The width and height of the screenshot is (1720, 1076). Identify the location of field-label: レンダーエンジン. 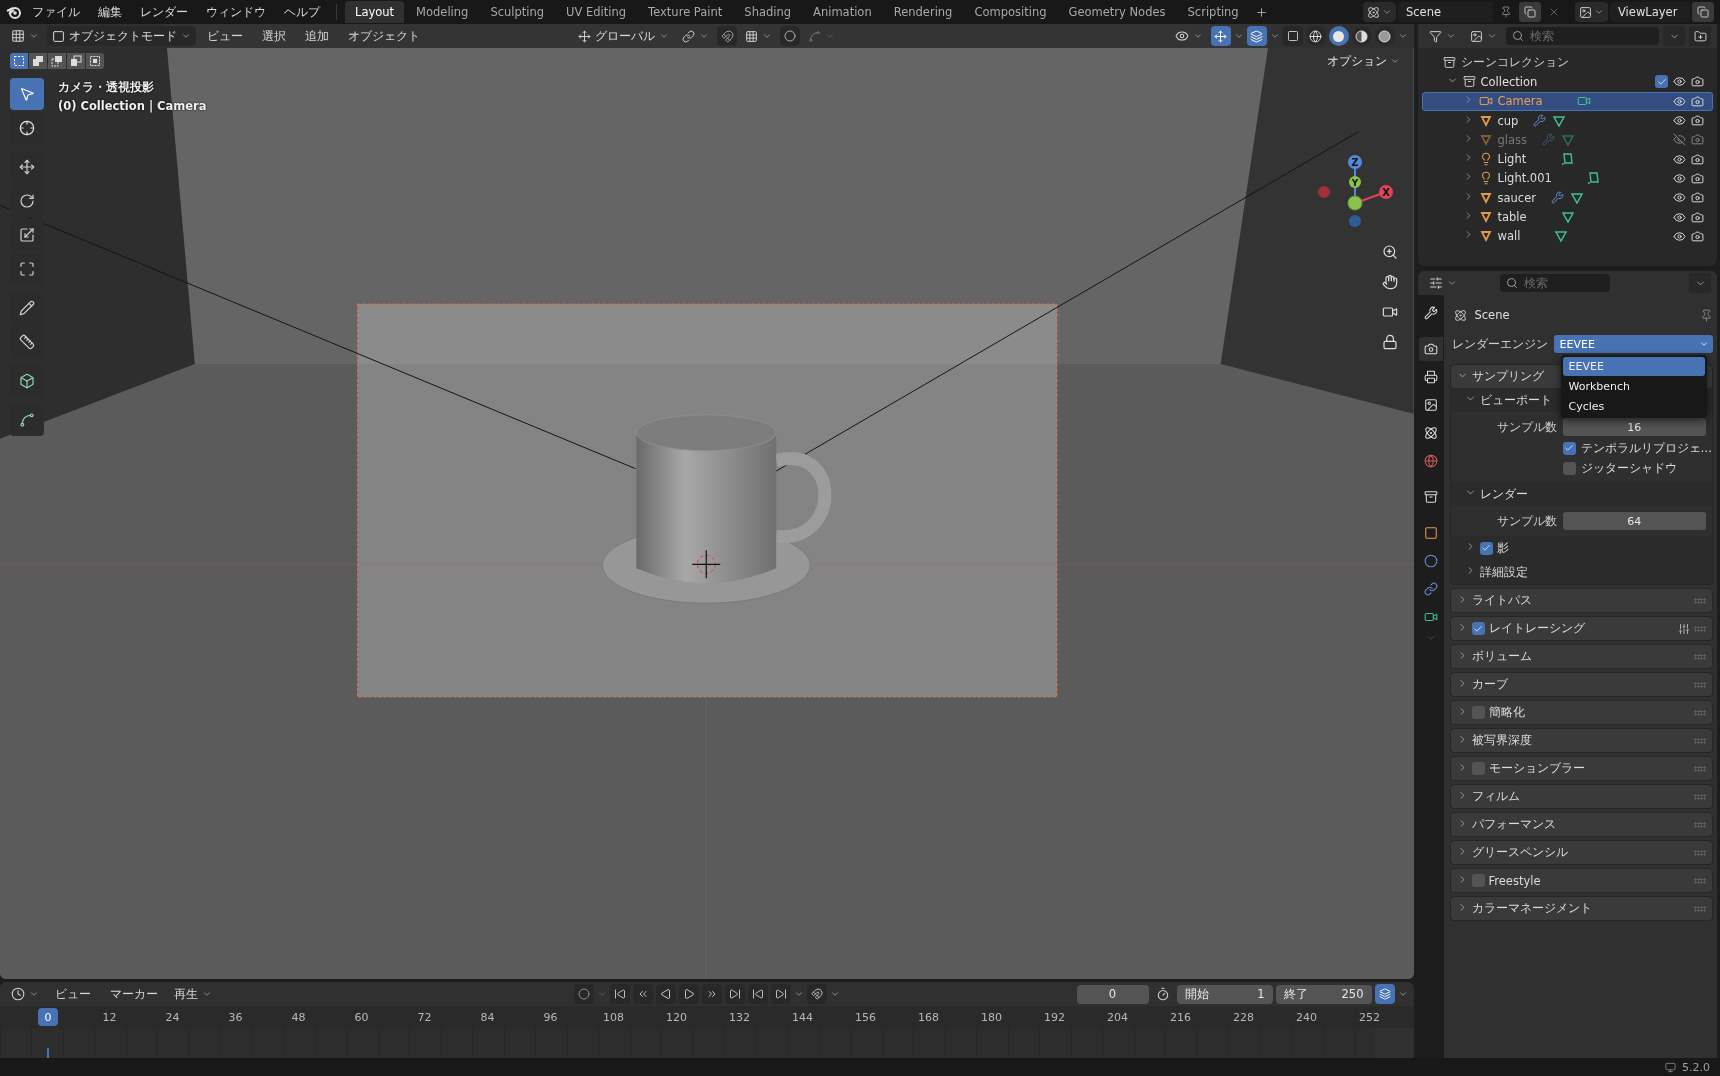
(1499, 344).